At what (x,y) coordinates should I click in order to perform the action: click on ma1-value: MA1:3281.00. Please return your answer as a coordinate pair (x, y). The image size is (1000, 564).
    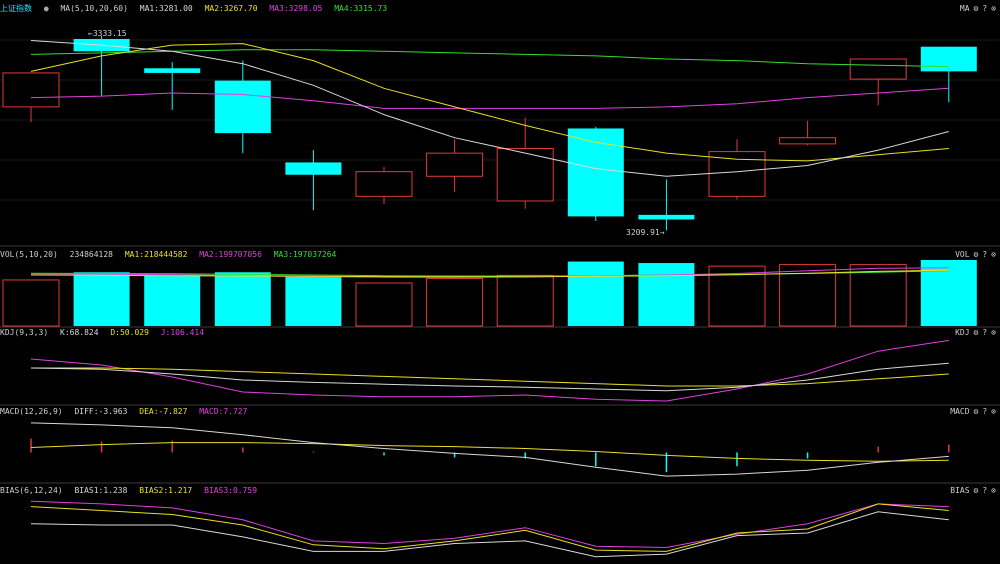
    Looking at the image, I should click on (166, 8).